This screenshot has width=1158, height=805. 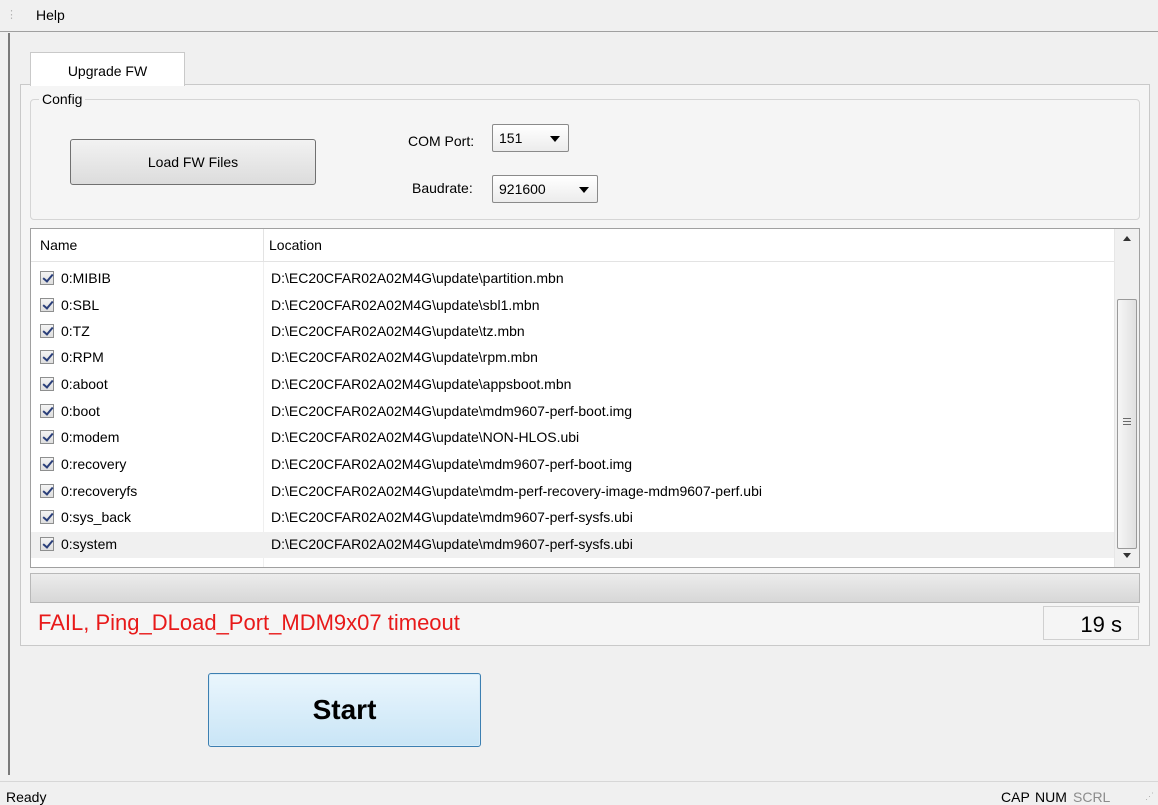 I want to click on menu-bar: ⋮ Help, so click(x=579, y=16).